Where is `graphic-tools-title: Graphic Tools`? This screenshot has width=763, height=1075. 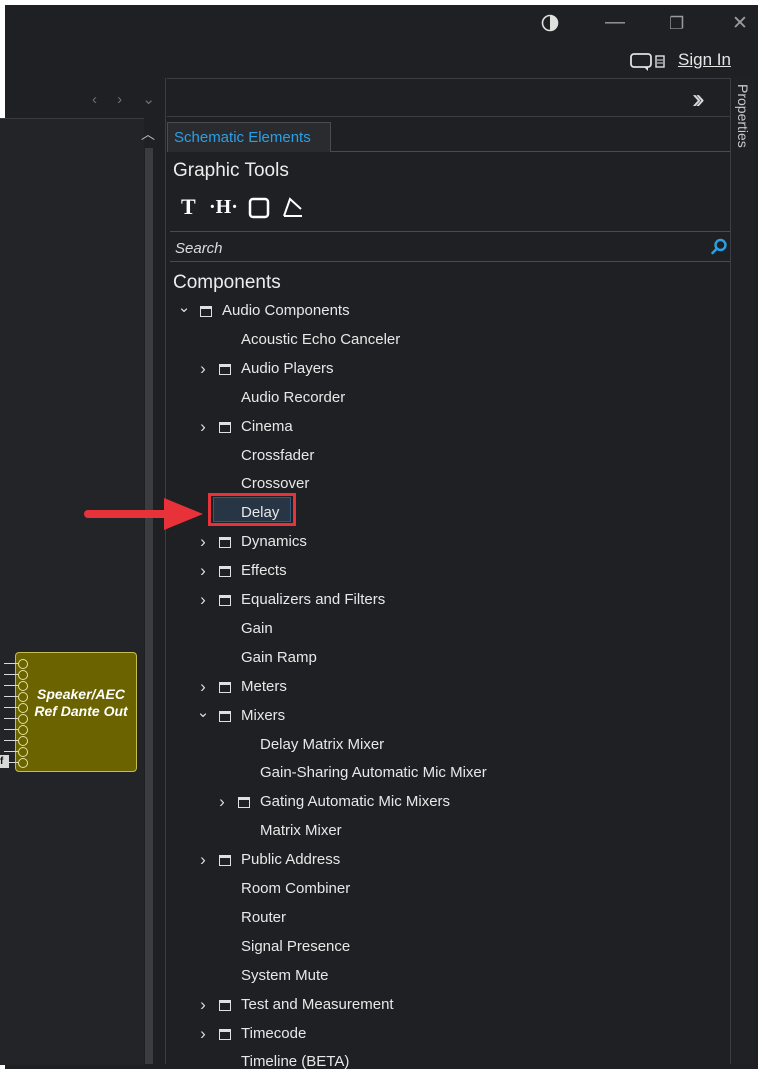 graphic-tools-title: Graphic Tools is located at coordinates (231, 170).